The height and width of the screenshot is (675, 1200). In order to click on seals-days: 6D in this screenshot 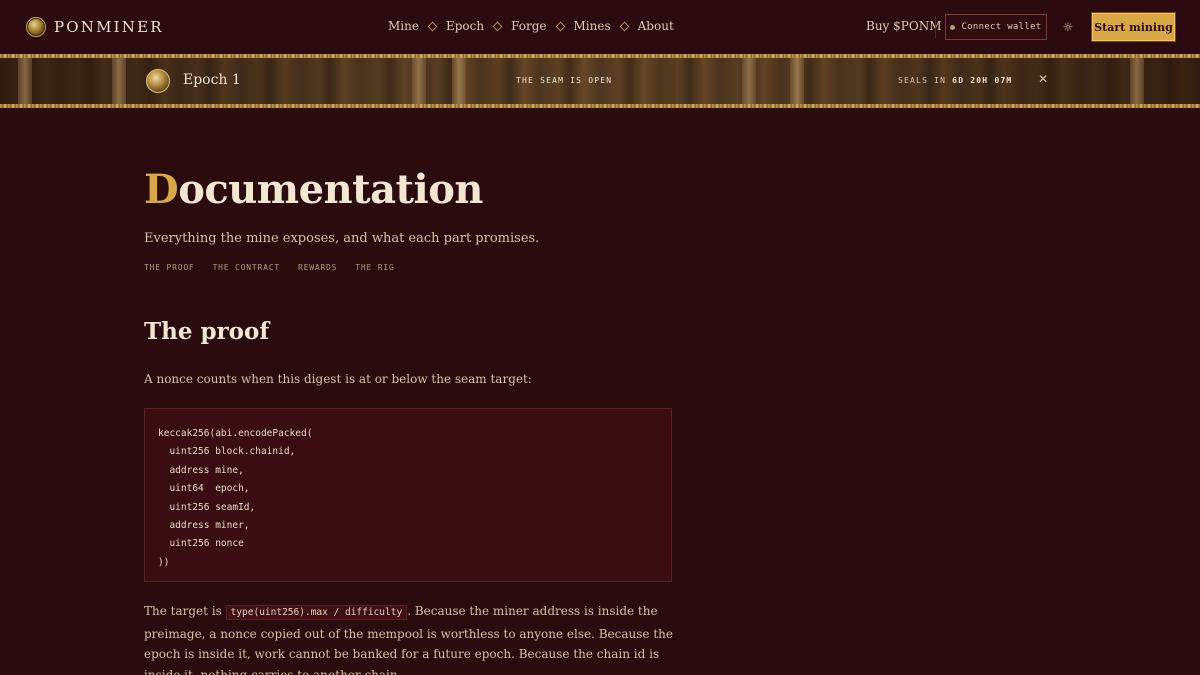, I will do `click(958, 80)`.